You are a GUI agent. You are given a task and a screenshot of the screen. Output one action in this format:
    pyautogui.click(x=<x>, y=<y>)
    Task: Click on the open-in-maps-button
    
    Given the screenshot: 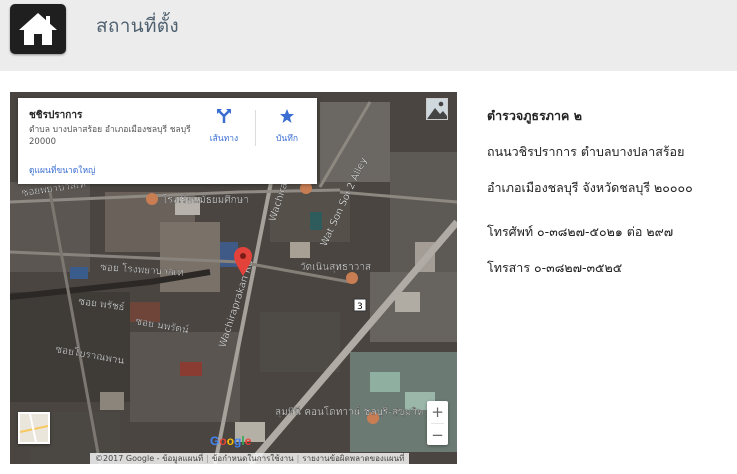 What is the action you would take?
    pyautogui.click(x=437, y=109)
    